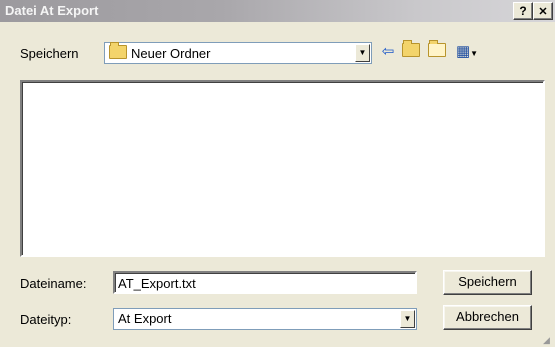  I want to click on up-folder-button, so click(411, 51).